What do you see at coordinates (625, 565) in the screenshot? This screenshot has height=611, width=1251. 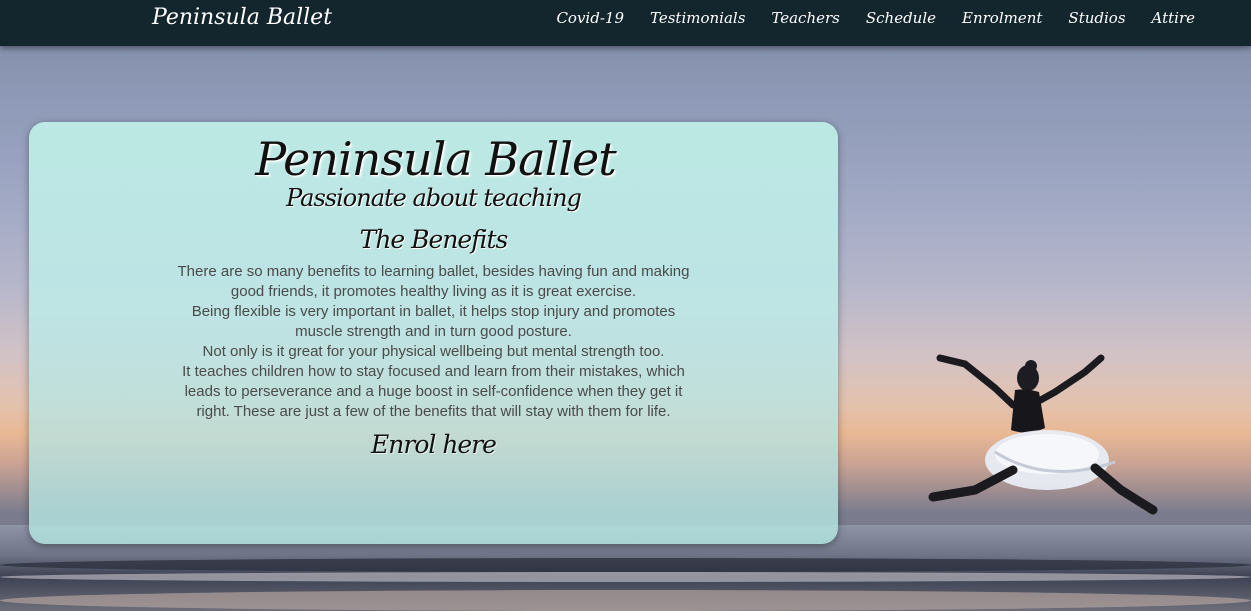 I see `wave` at bounding box center [625, 565].